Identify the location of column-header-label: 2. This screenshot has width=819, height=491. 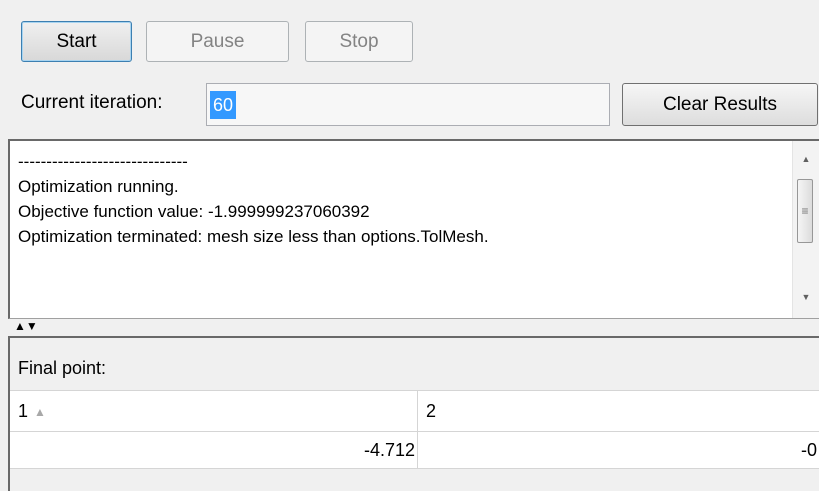
(431, 411).